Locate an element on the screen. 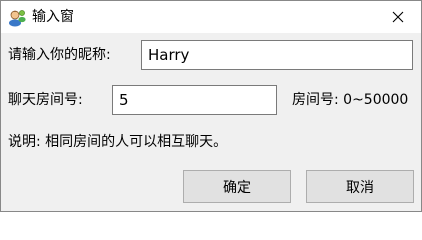 Image resolution: width=422 pixels, height=240 pixels. nickname-label: 请输入你的昵称: is located at coordinates (59, 55).